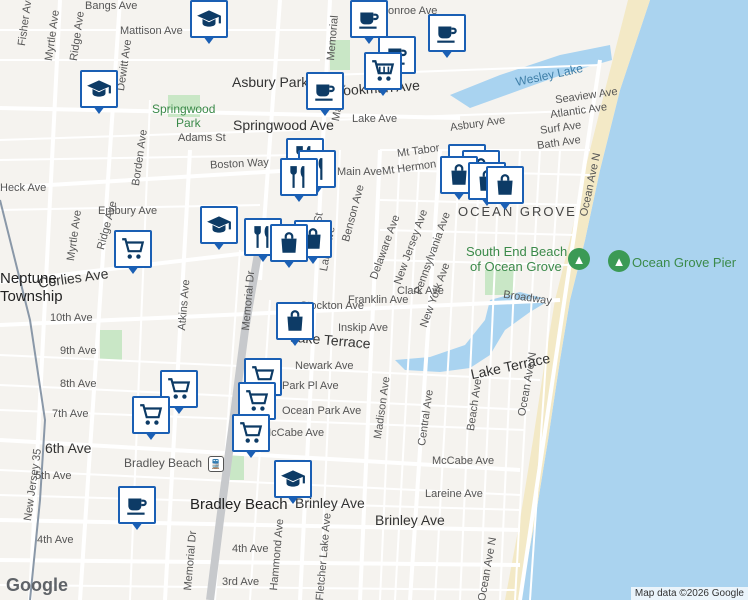 This screenshot has height=600, width=748. I want to click on town-asbury-park: Asbury Park, so click(270, 82).